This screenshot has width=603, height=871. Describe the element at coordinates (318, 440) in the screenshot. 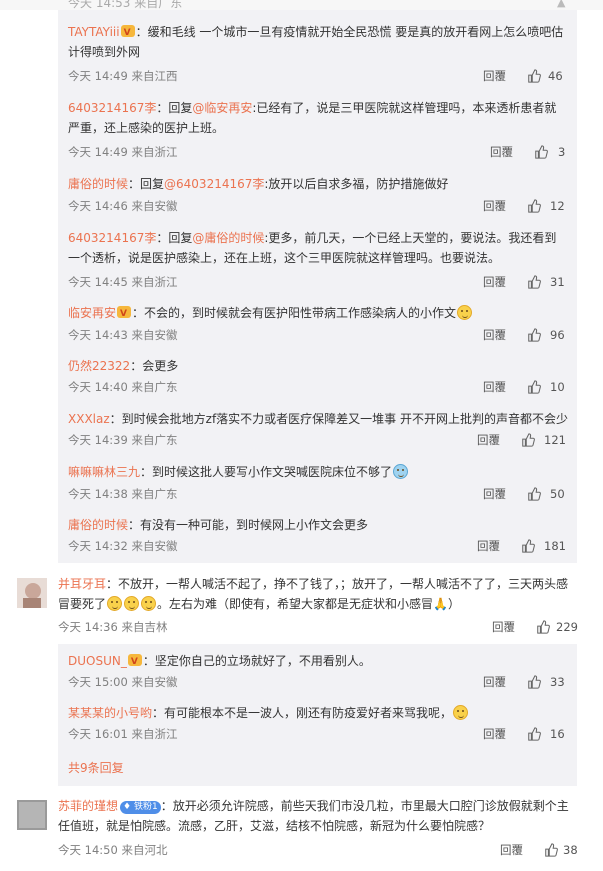

I see `reply-meta: 今天 14:39 来自广东 回覆 121` at that location.